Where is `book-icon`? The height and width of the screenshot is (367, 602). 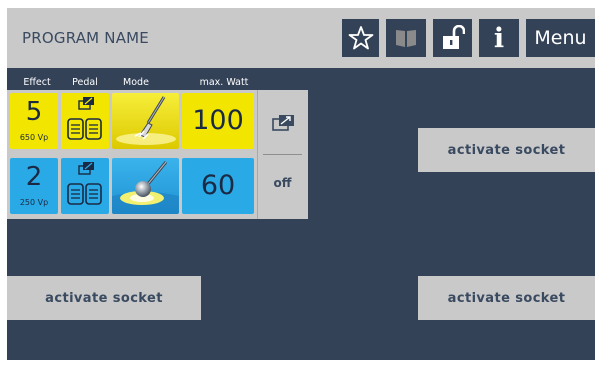
book-icon is located at coordinates (406, 38).